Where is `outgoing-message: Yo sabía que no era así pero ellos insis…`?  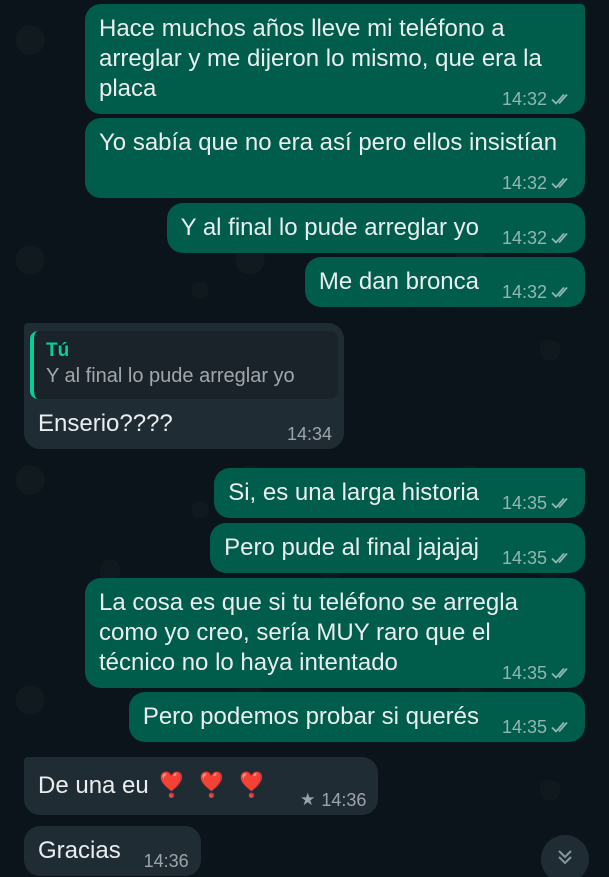
outgoing-message: Yo sabía que no era así pero ellos insis… is located at coordinates (335, 158).